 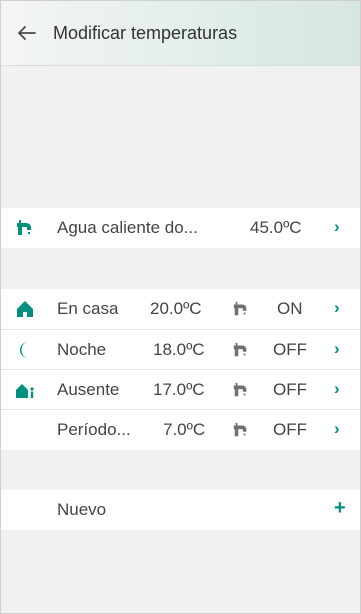 I want to click on mode-row-periodo: Período... 7.0ºC OFF ›, so click(x=180, y=429).